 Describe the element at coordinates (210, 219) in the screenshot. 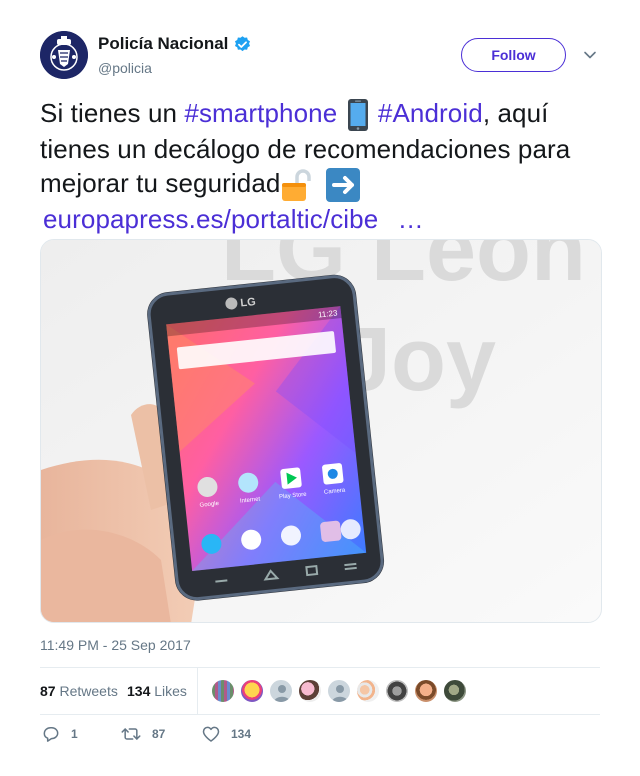

I see `tweet-link: europapress.es/portaltic/cibe` at that location.